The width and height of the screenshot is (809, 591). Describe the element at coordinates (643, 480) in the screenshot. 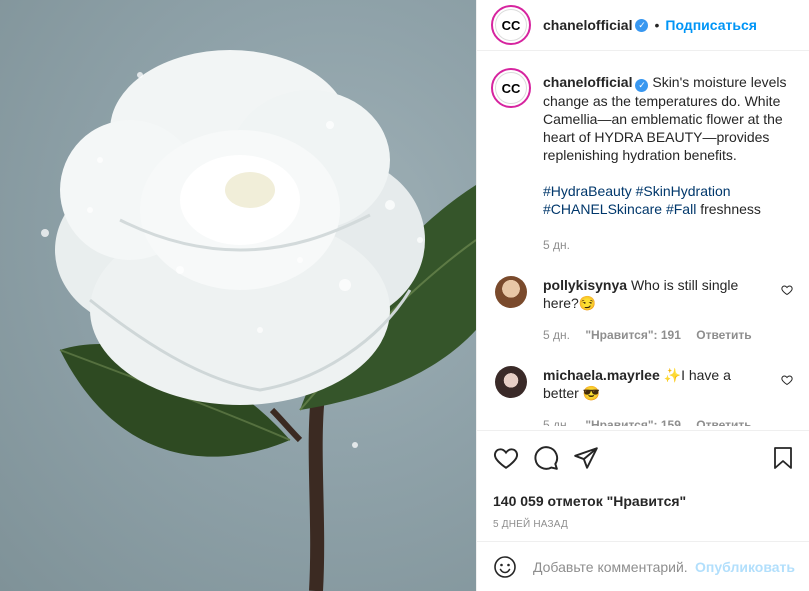

I see `post-actions: 140 059 отметок "Нравится" 5 ДНЕЙ НАЗАД` at that location.